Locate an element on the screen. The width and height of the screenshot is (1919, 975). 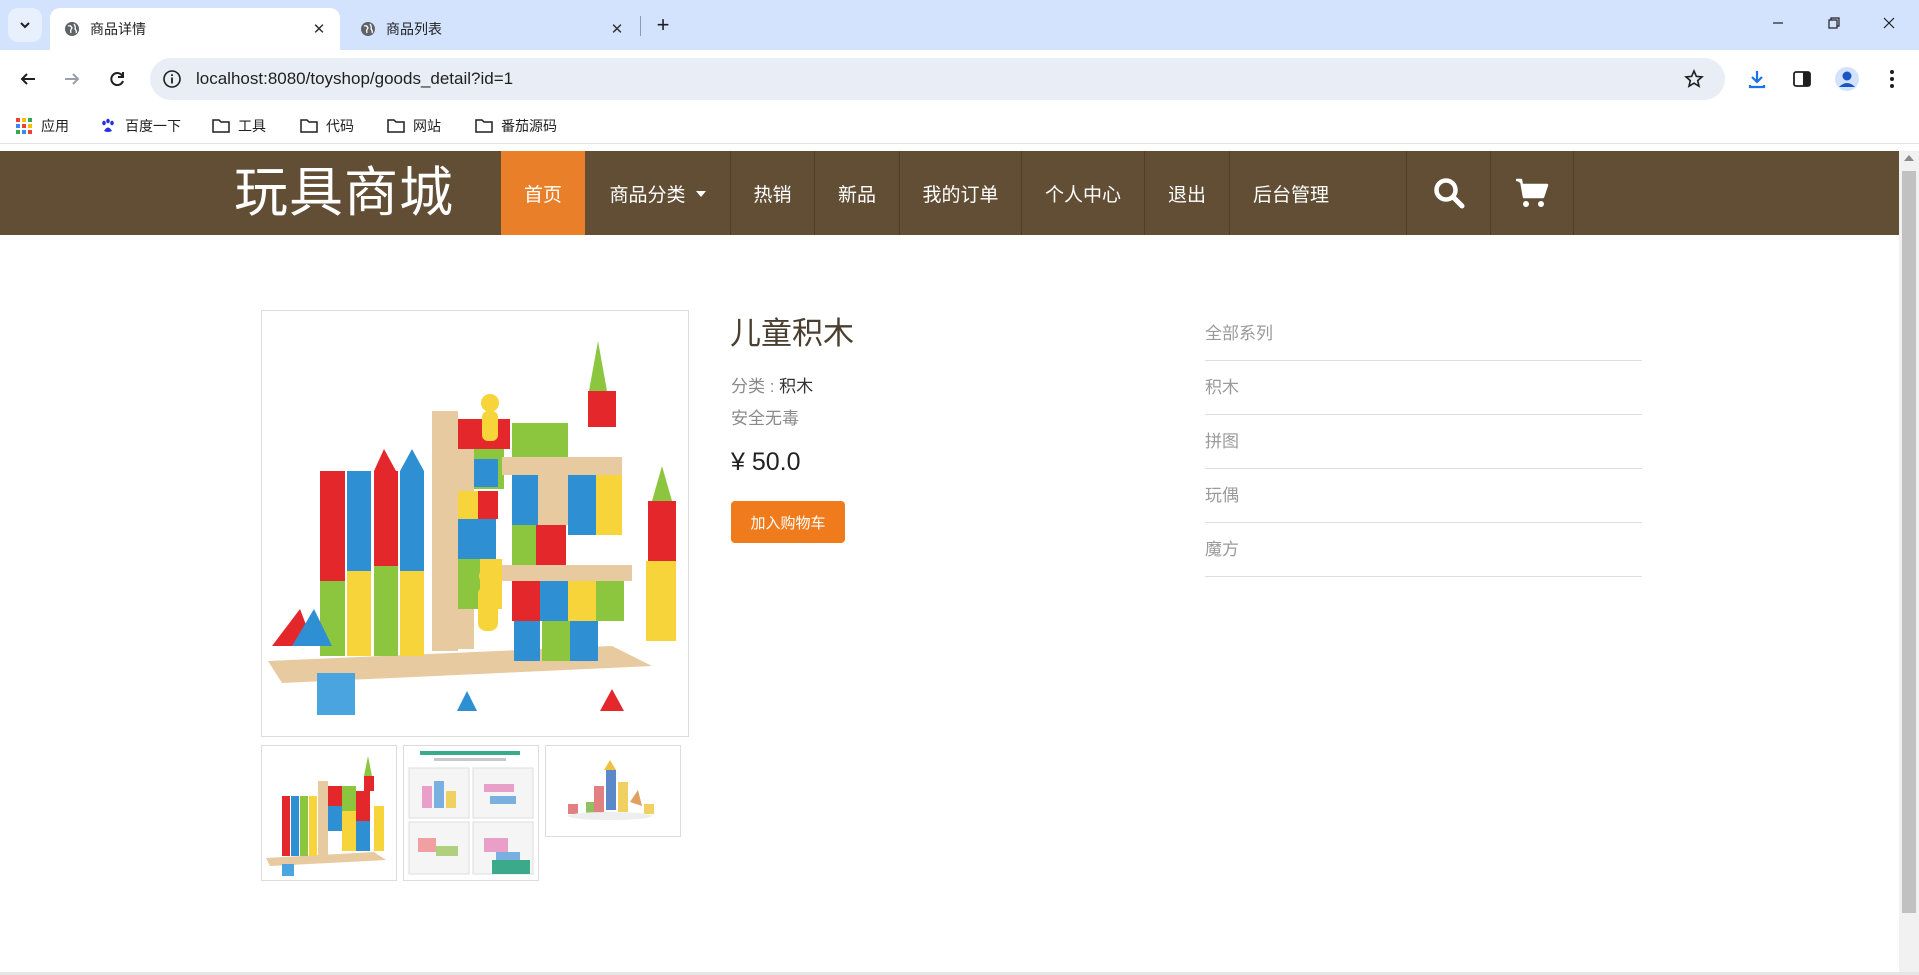
series-item-all: 全部系列 is located at coordinates (1423, 334).